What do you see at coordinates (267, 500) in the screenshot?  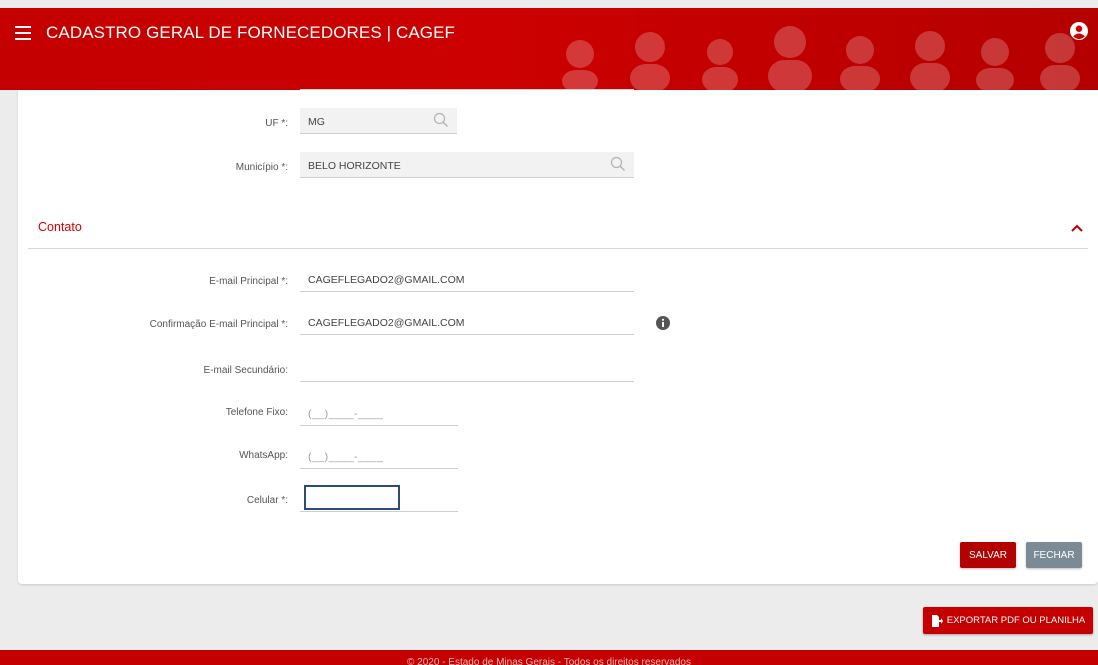 I see `celular-label: Celular *:` at bounding box center [267, 500].